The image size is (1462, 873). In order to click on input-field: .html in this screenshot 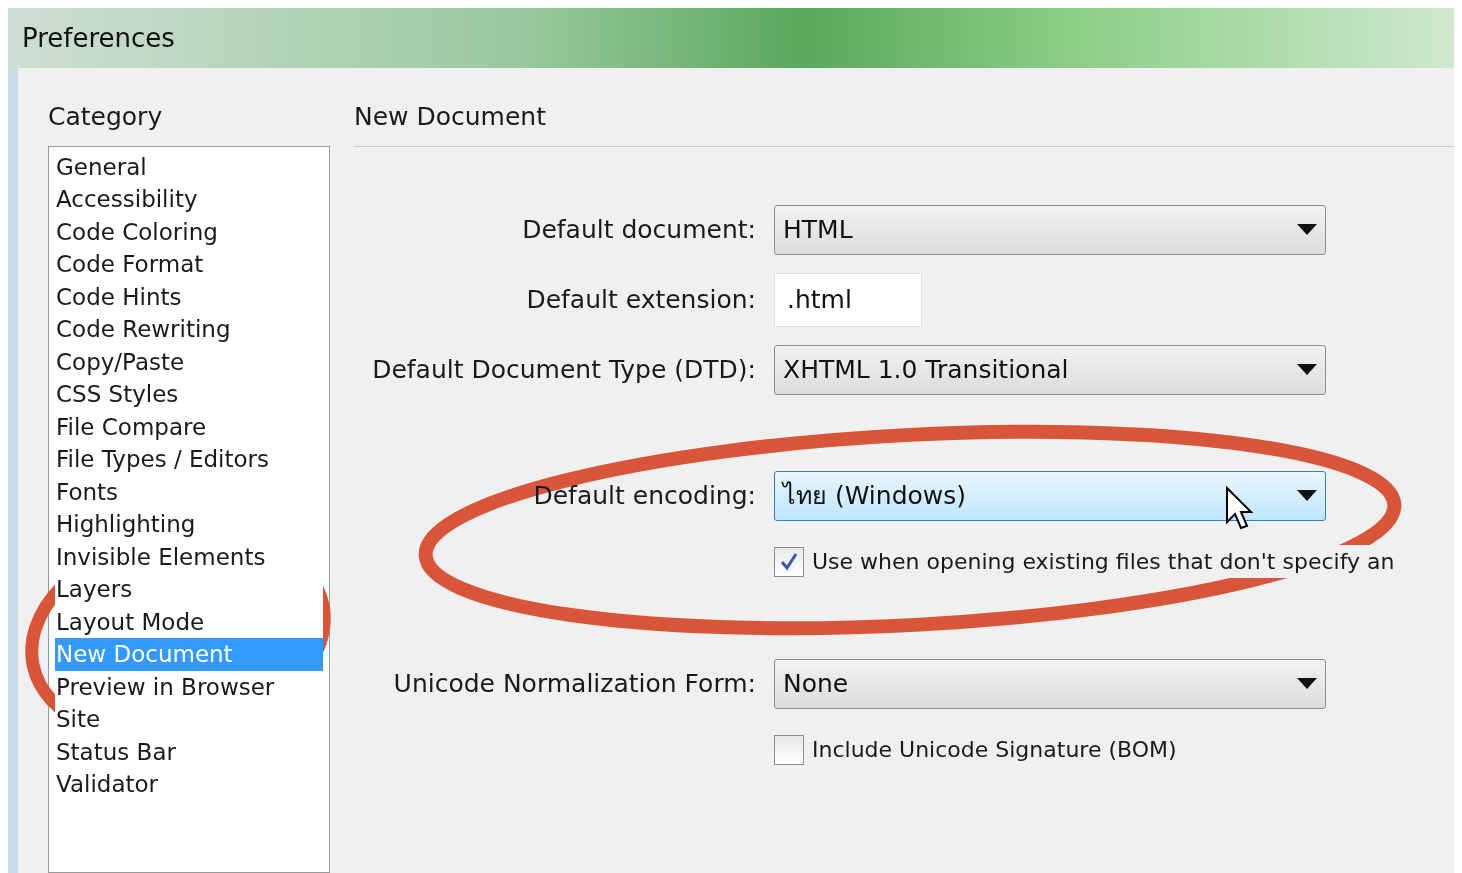, I will do `click(848, 299)`.